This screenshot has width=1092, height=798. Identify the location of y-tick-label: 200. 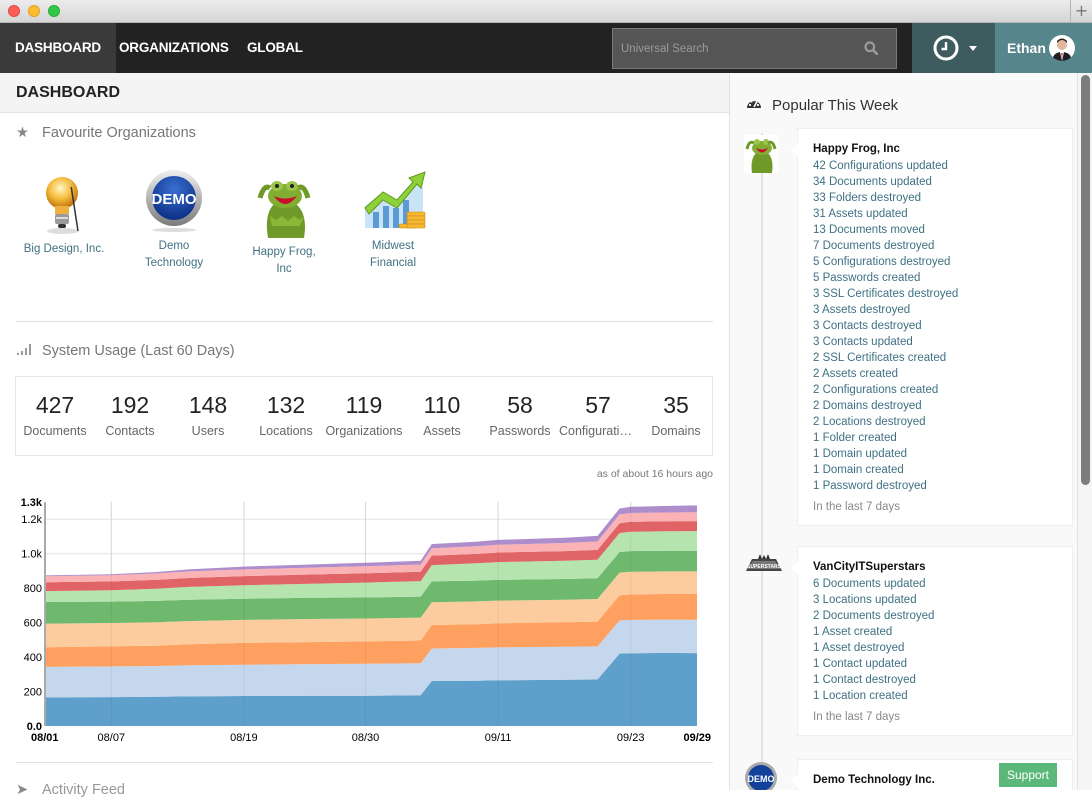
(33, 693).